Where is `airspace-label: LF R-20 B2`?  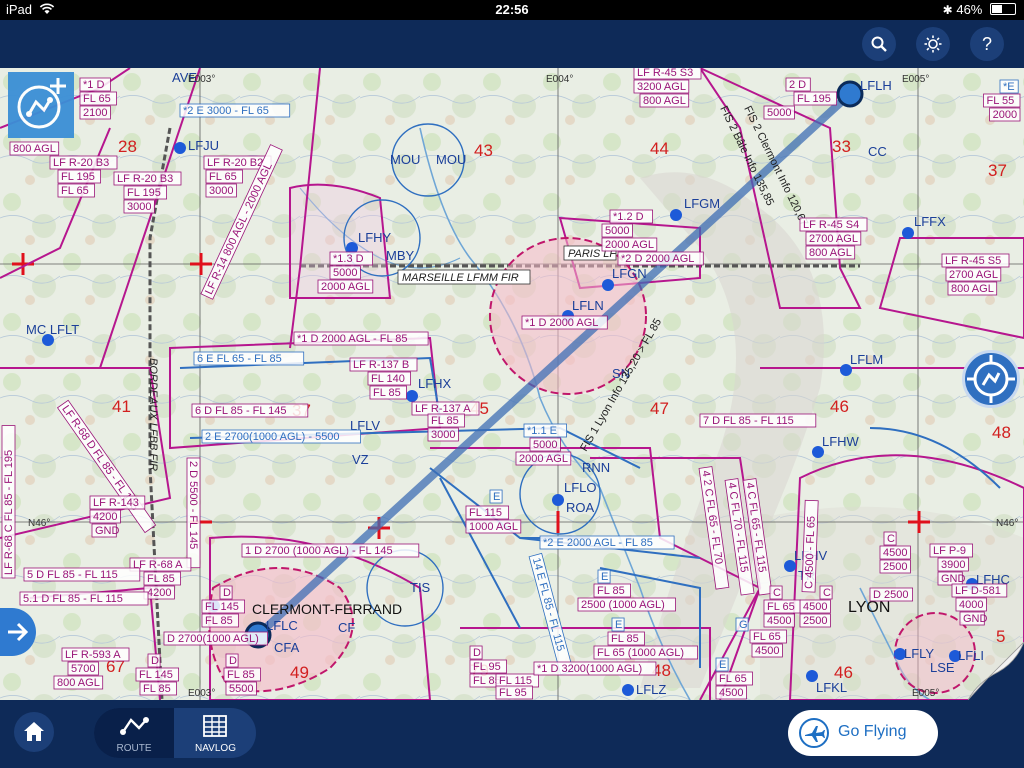
airspace-label: LF R-20 B2 is located at coordinates (235, 163).